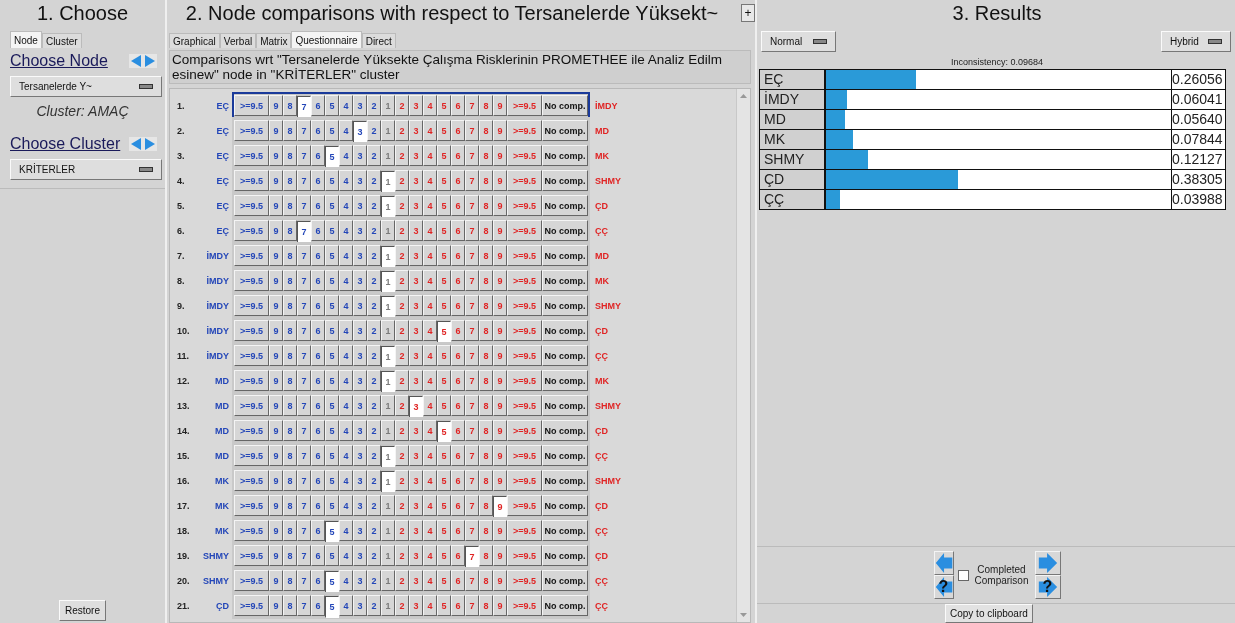 This screenshot has height=623, width=1235. I want to click on restore-button: Restore, so click(82, 610).